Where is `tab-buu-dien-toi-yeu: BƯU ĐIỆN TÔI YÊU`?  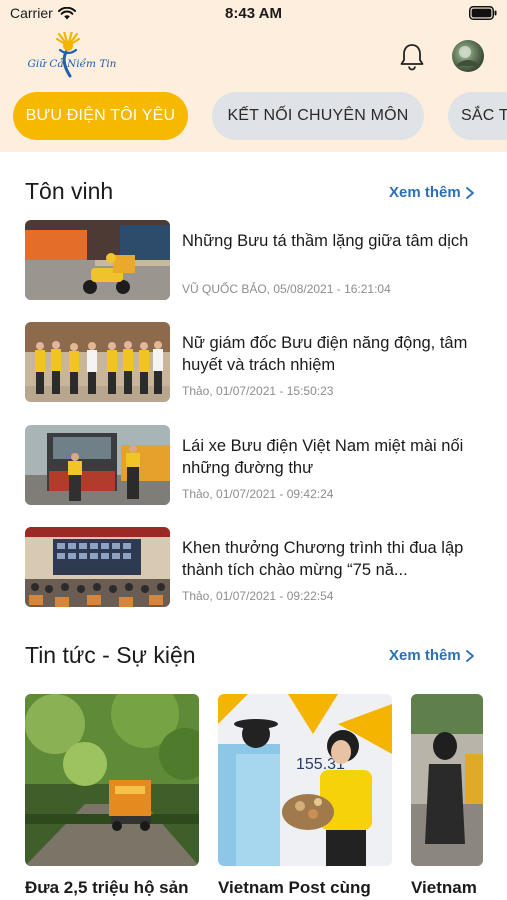 tab-buu-dien-toi-yeu: BƯU ĐIỆN TÔI YÊU is located at coordinates (100, 116).